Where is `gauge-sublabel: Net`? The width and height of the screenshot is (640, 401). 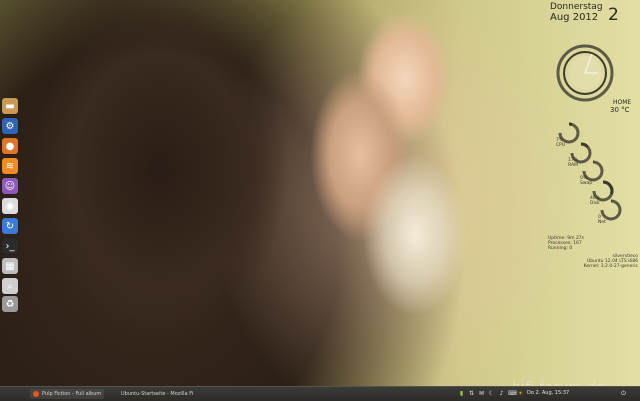 gauge-sublabel: Net is located at coordinates (602, 222).